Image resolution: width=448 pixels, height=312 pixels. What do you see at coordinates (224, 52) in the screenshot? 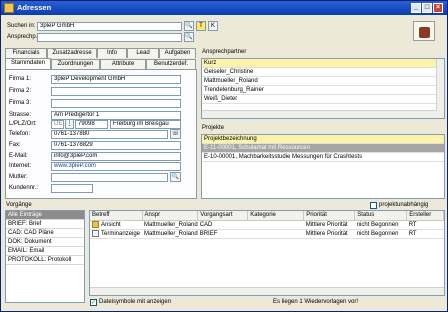
I see `ansprechpartner-title: Ansprechpartner` at bounding box center [224, 52].